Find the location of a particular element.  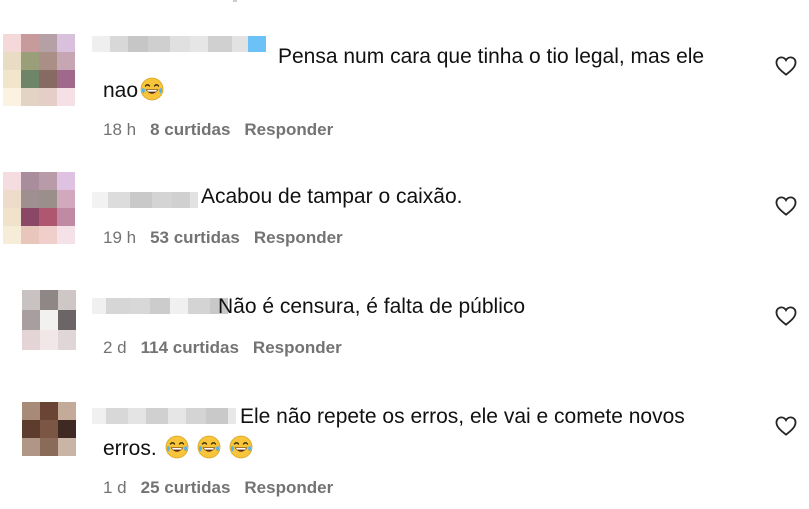

comment-meta: 2 d 114 curtidas Responder is located at coordinates (222, 348).